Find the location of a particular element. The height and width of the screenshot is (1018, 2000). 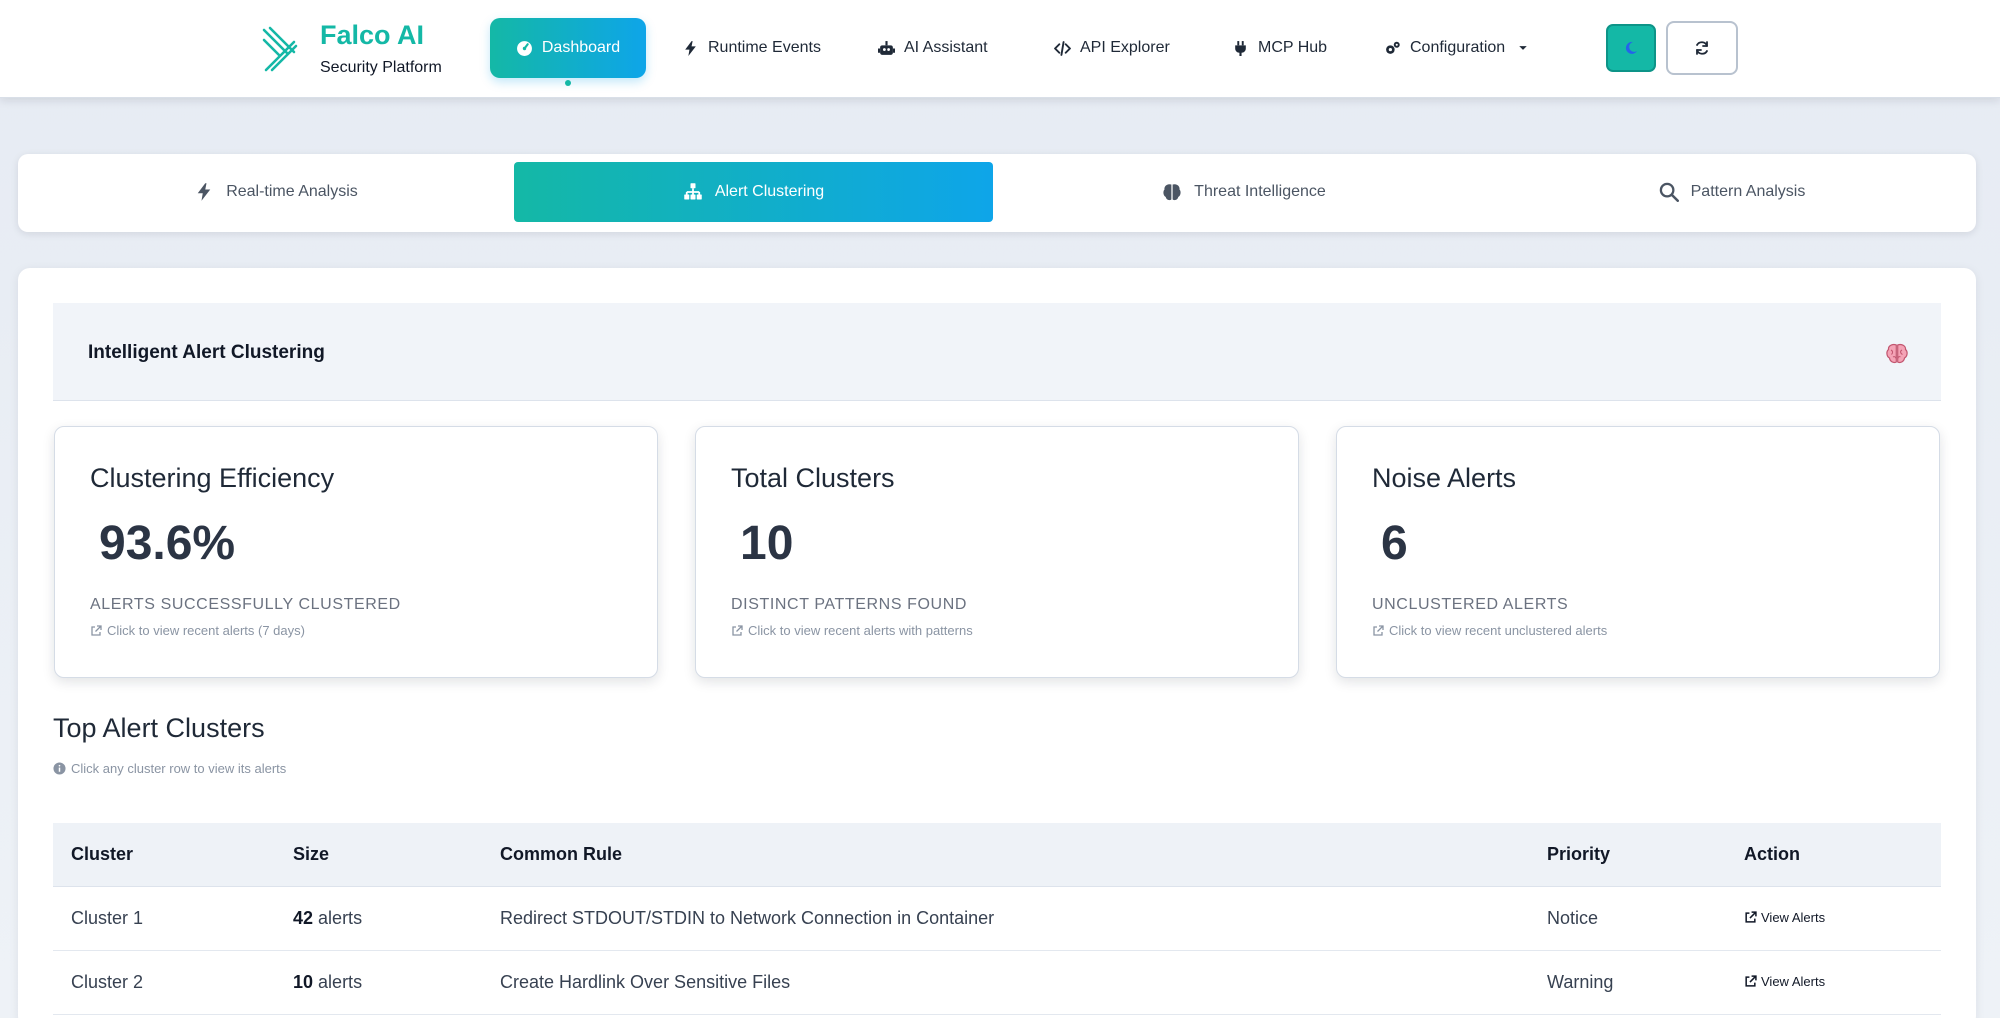

gears-icon is located at coordinates (1393, 47).